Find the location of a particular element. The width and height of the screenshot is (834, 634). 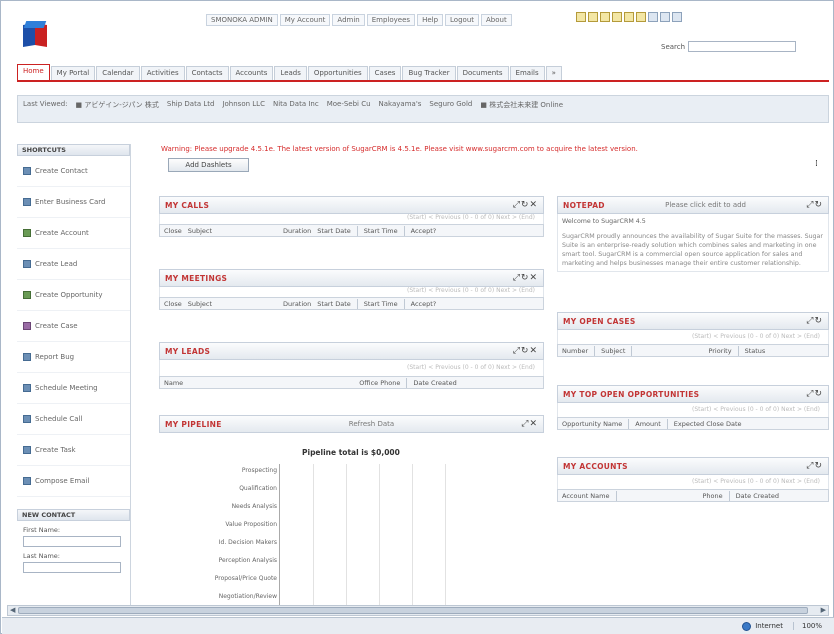

tab-cases: Cases is located at coordinates (385, 73).